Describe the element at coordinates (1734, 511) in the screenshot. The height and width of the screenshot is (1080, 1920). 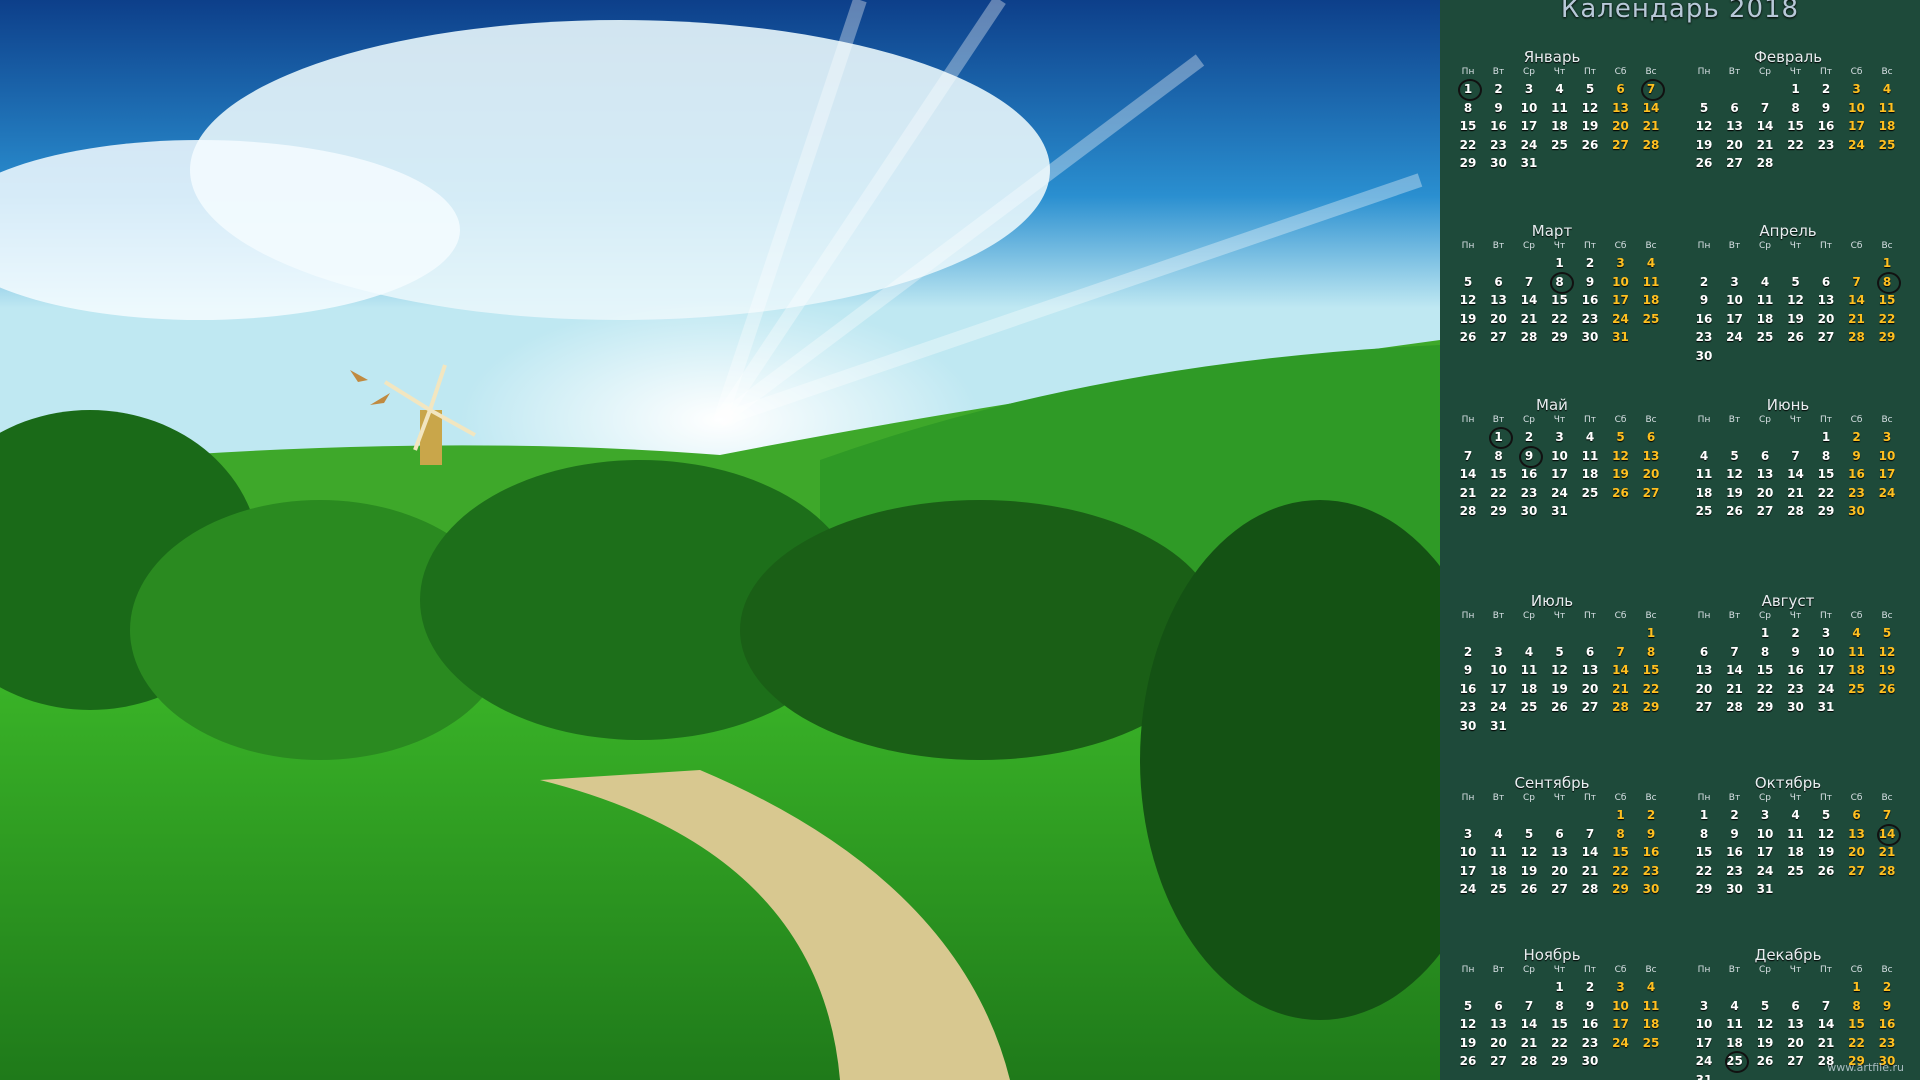
I see `day-cell: 26` at that location.